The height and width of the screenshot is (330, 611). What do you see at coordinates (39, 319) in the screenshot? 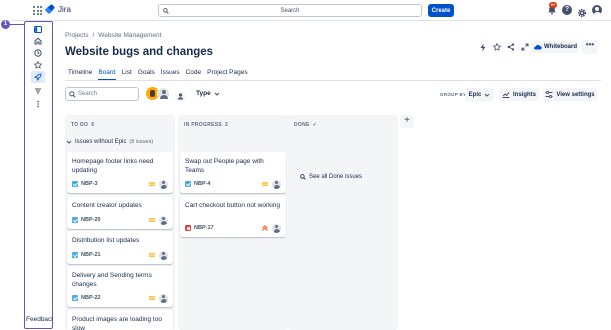
I see `feedback-link: Feedbacl` at bounding box center [39, 319].